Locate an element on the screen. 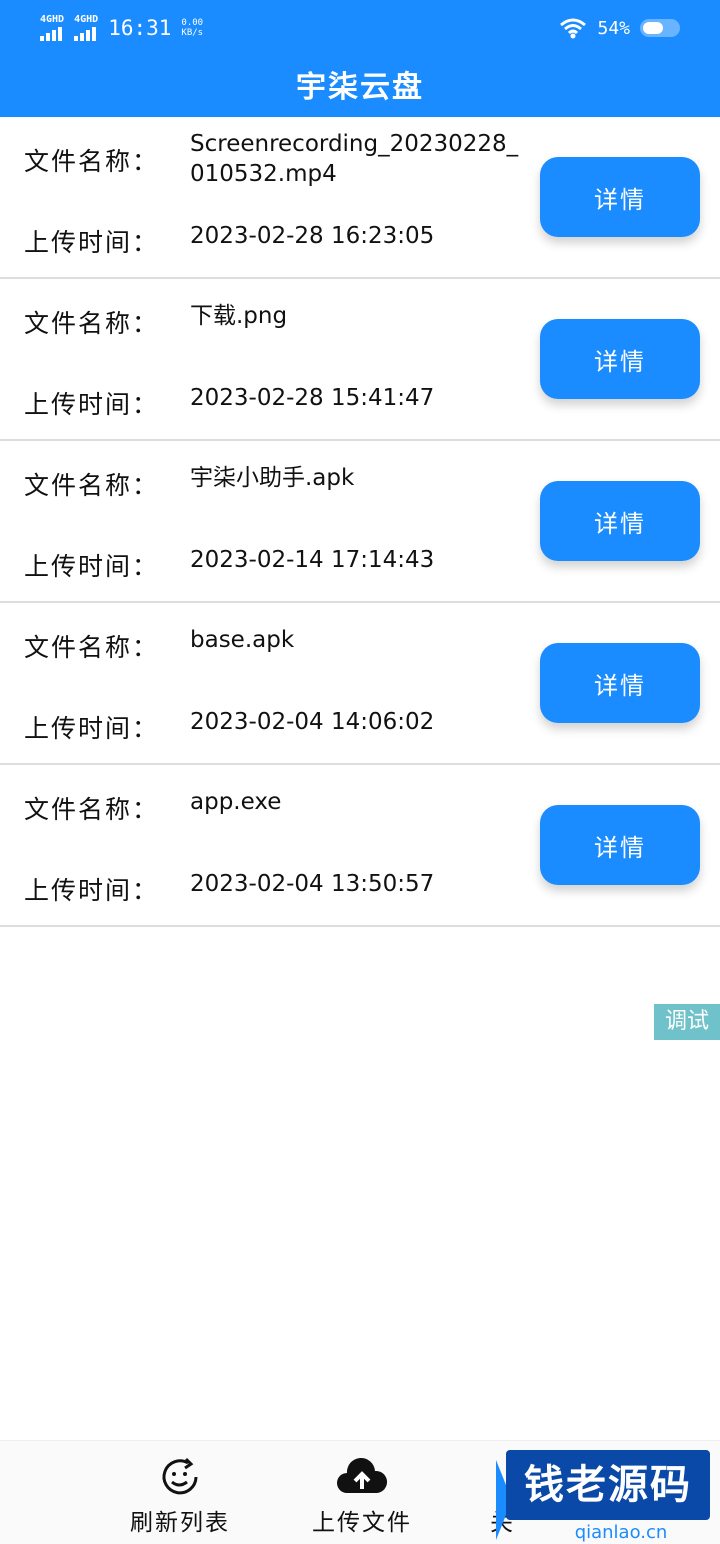 The width and height of the screenshot is (720, 1544). nav-upload-file: 上传文件 is located at coordinates (362, 1497).